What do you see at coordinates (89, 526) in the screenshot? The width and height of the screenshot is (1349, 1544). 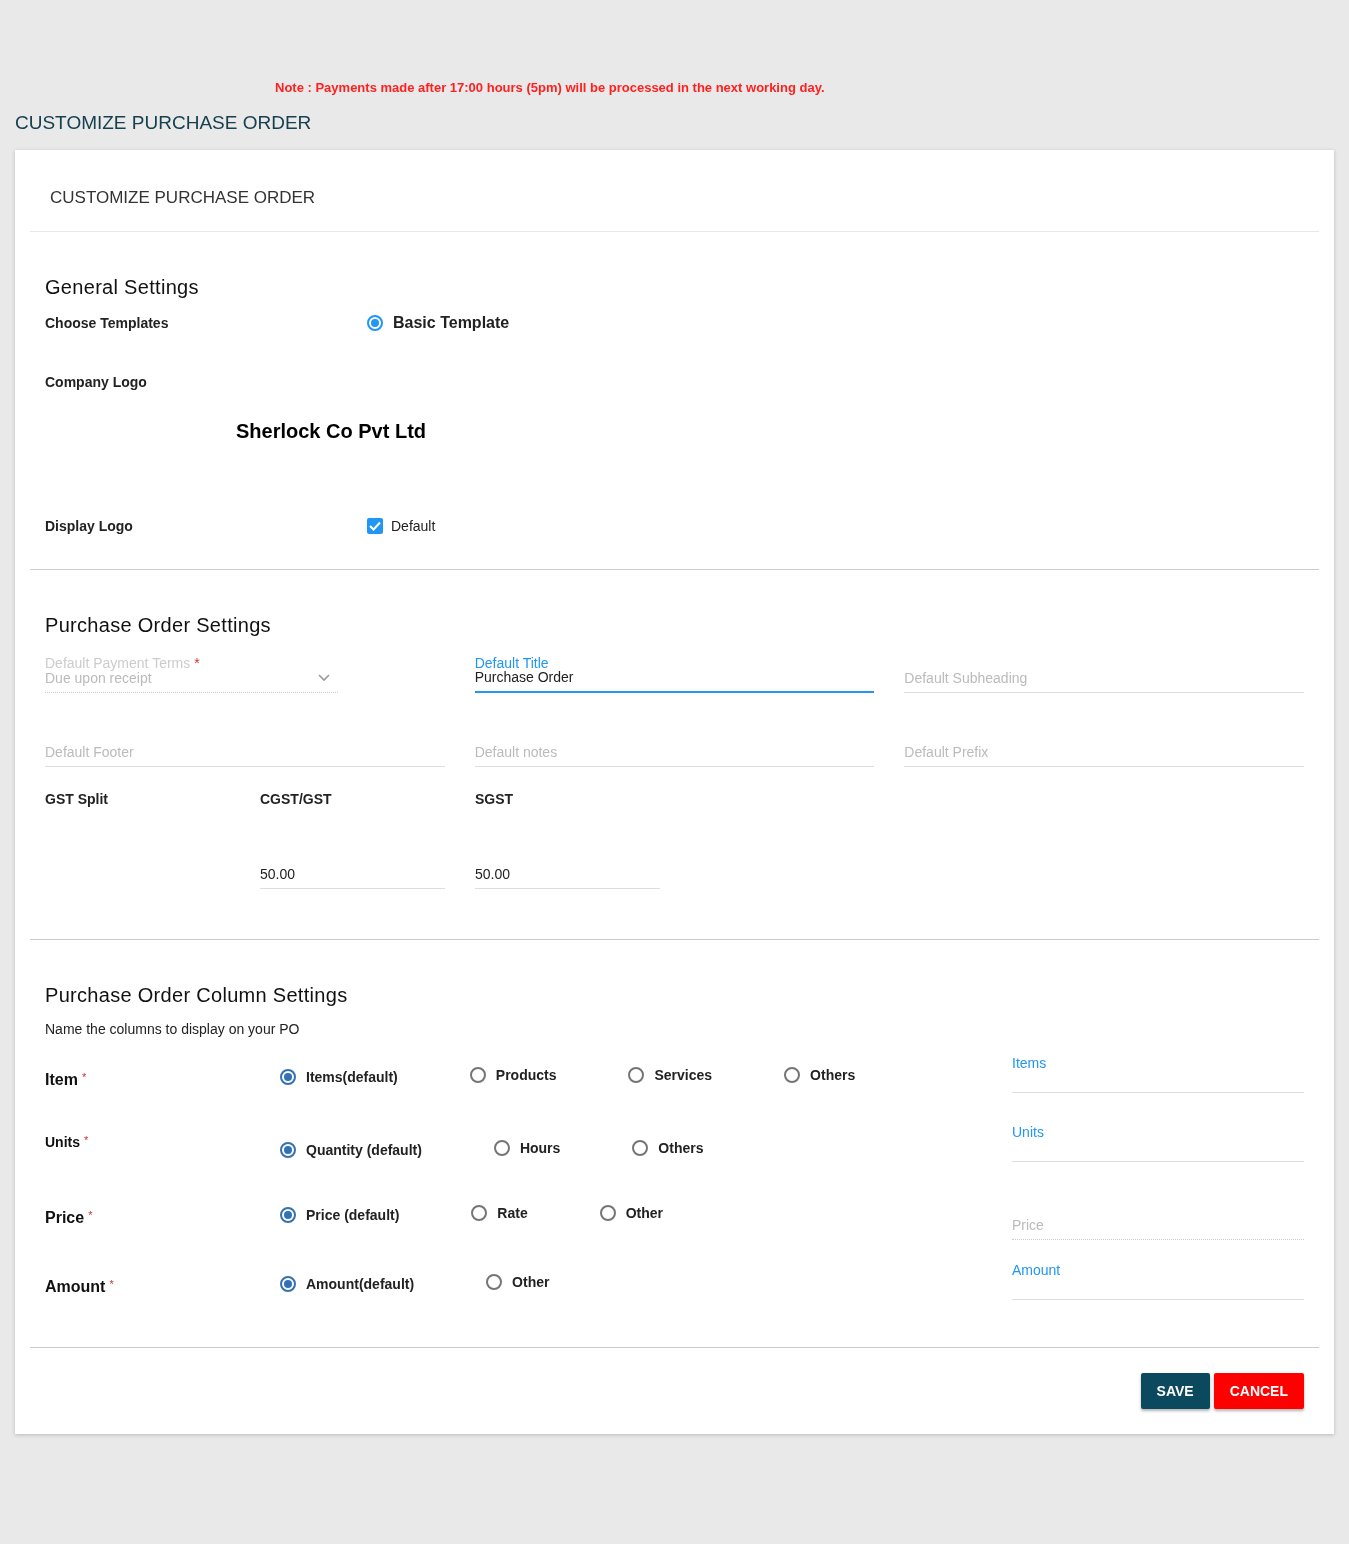 I see `field-label: Display Logo` at bounding box center [89, 526].